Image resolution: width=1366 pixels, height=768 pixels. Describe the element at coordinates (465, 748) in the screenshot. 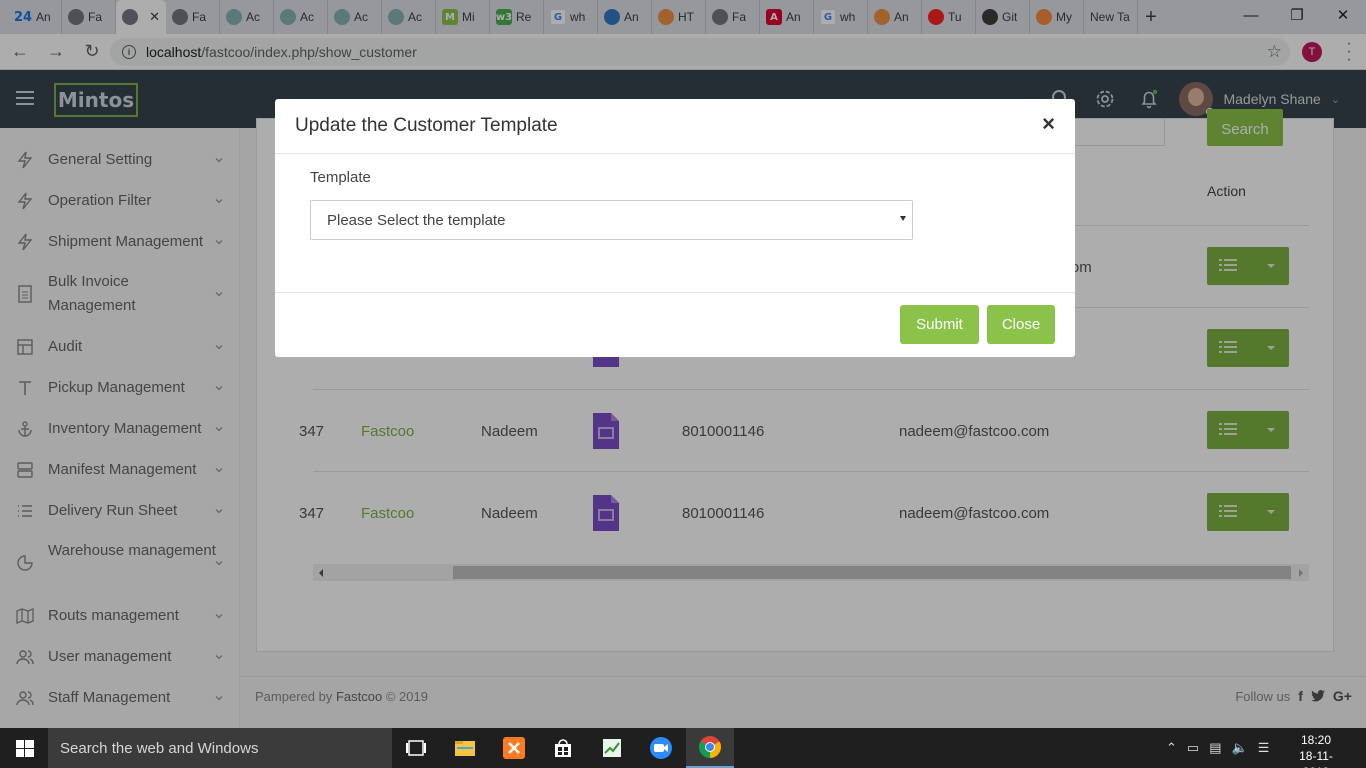

I see `file-explorer-icon` at that location.